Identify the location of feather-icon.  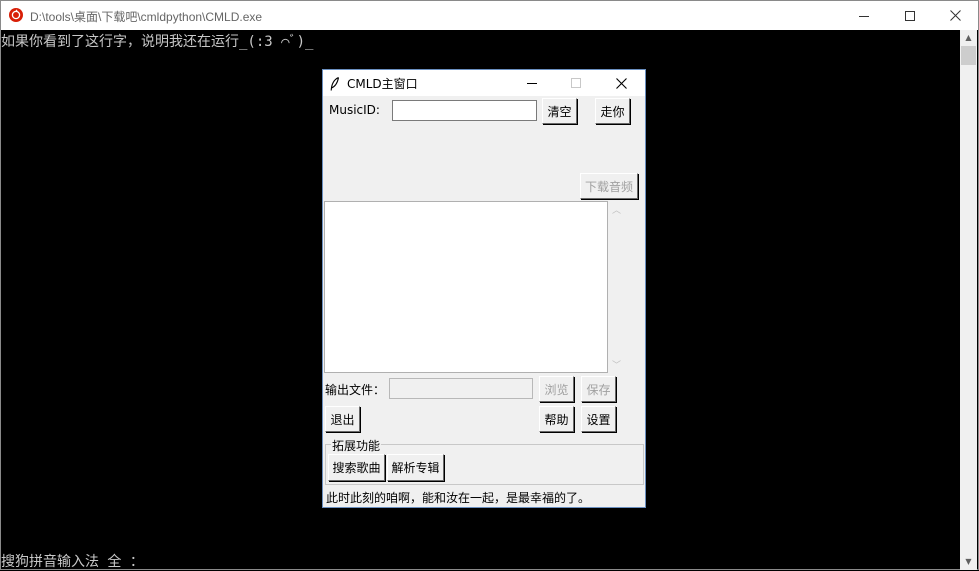
(335, 85).